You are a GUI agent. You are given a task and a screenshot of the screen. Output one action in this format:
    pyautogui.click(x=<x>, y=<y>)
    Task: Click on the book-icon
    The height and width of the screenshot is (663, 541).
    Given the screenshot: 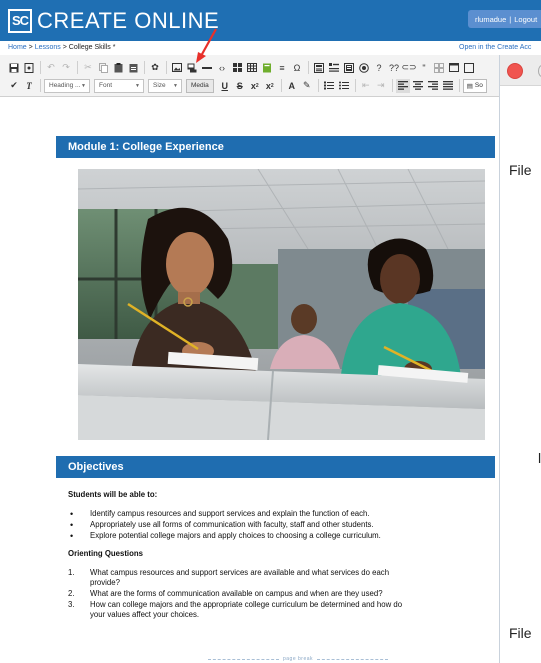 What is the action you would take?
    pyautogui.click(x=267, y=68)
    